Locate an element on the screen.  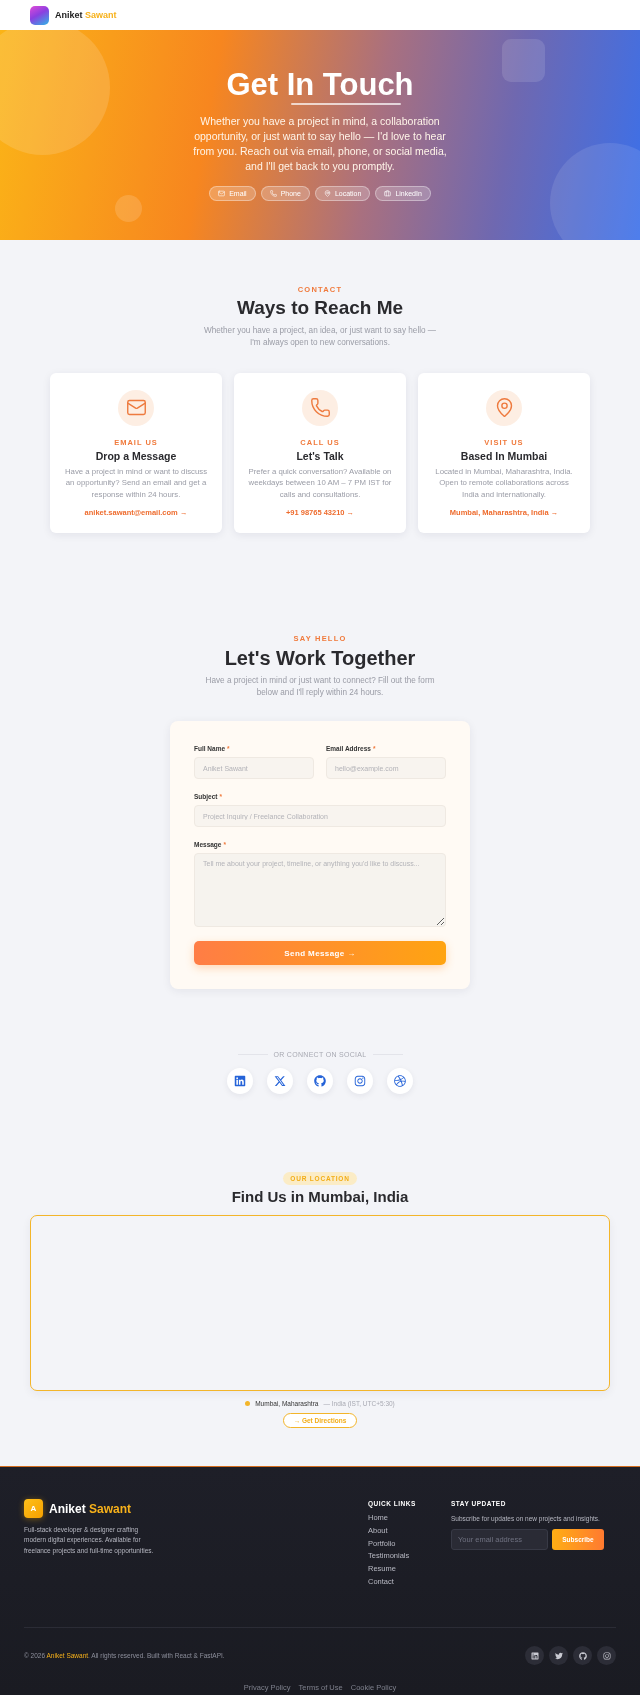
section-title: Find Us in Mumbai, India is located at coordinates (320, 1197).